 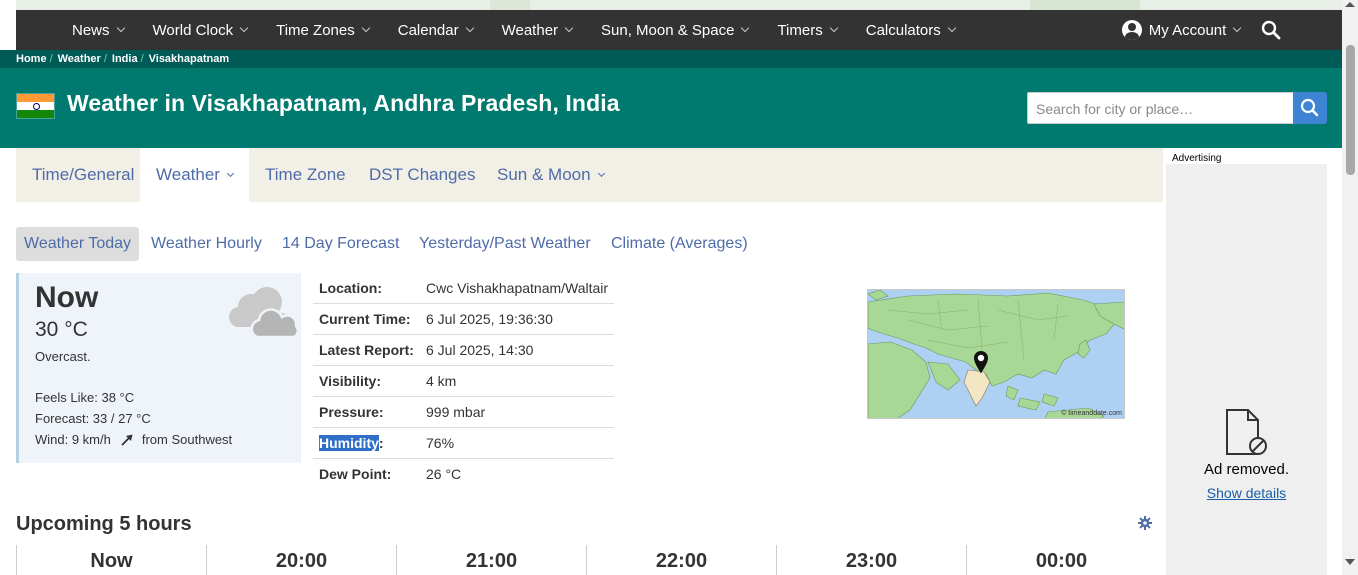 I want to click on subtab-weather-hourly: Weather Hourly, so click(x=206, y=244).